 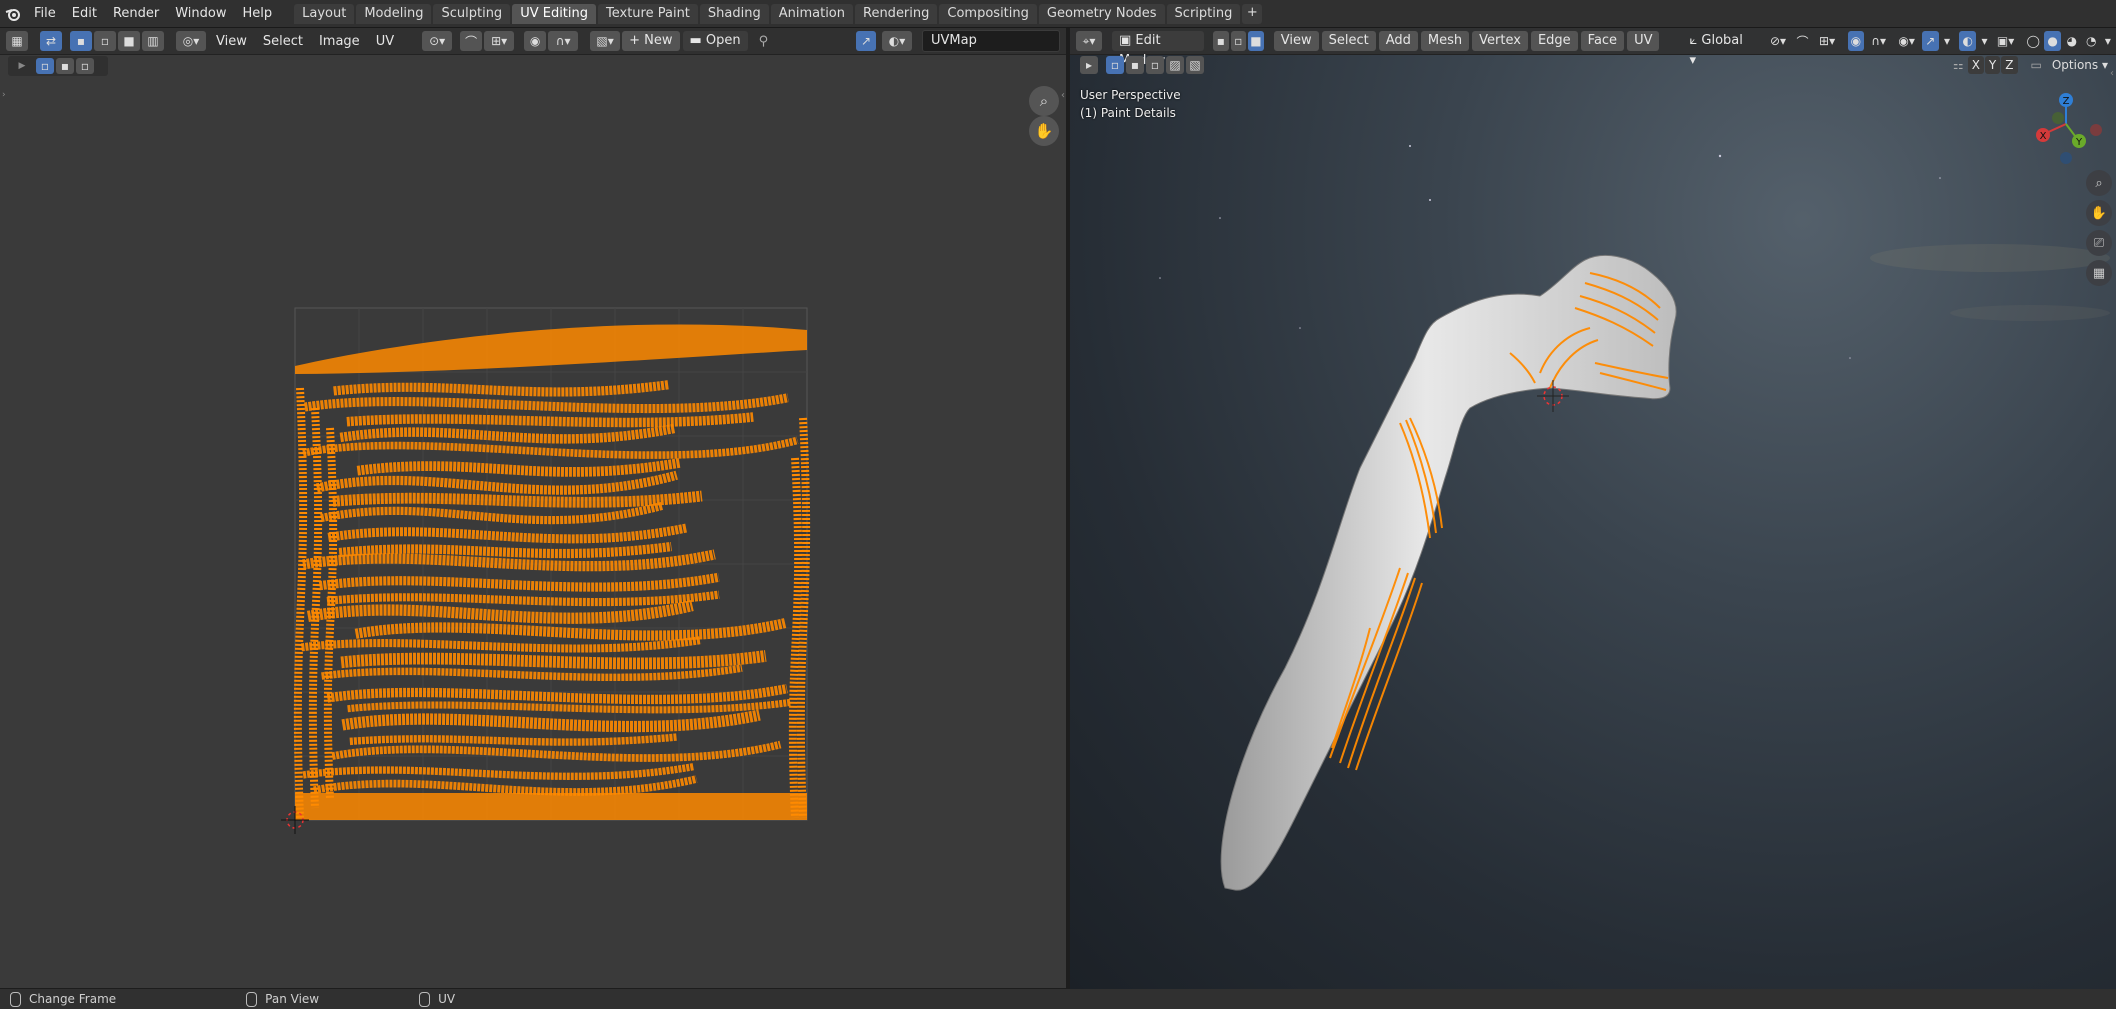 I want to click on uv-sync-icon: ↗, so click(x=866, y=41).